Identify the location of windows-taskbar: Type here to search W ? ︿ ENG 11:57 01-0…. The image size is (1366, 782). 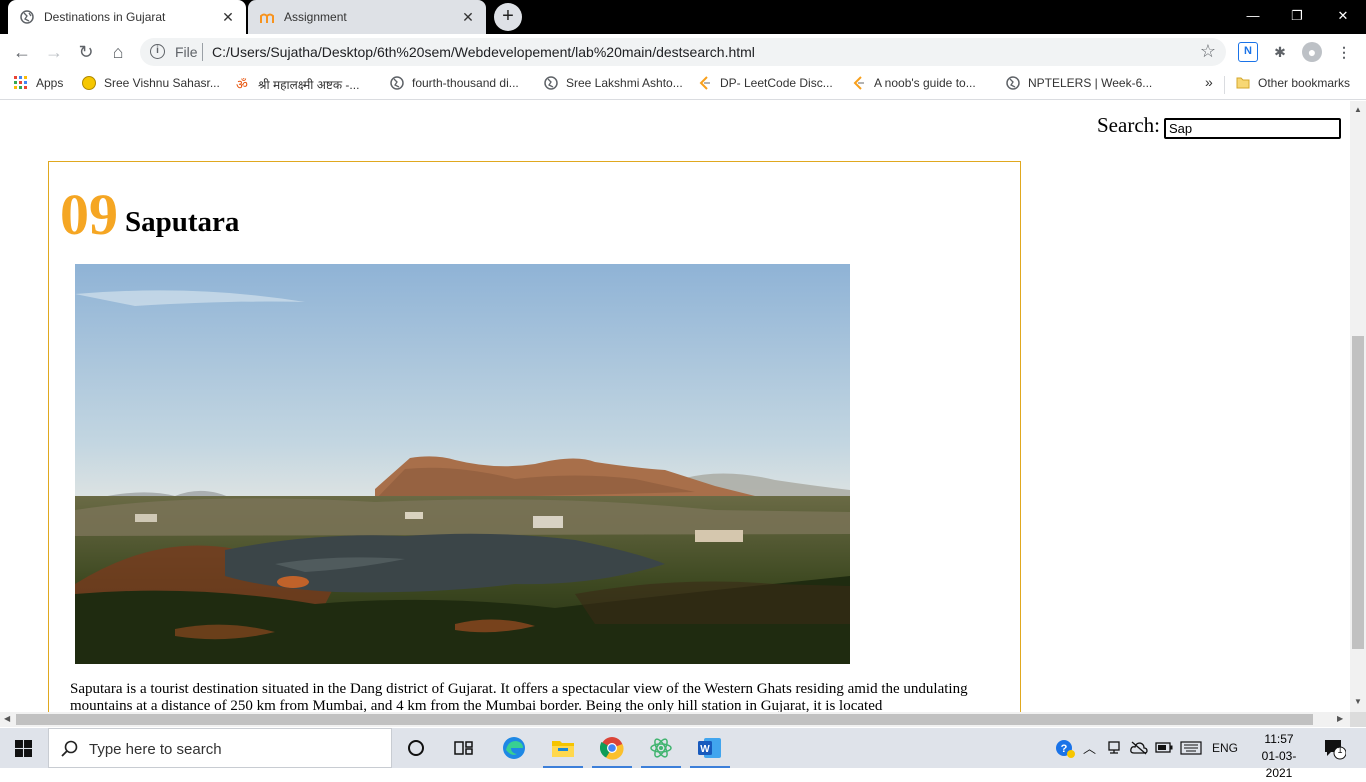
(683, 754).